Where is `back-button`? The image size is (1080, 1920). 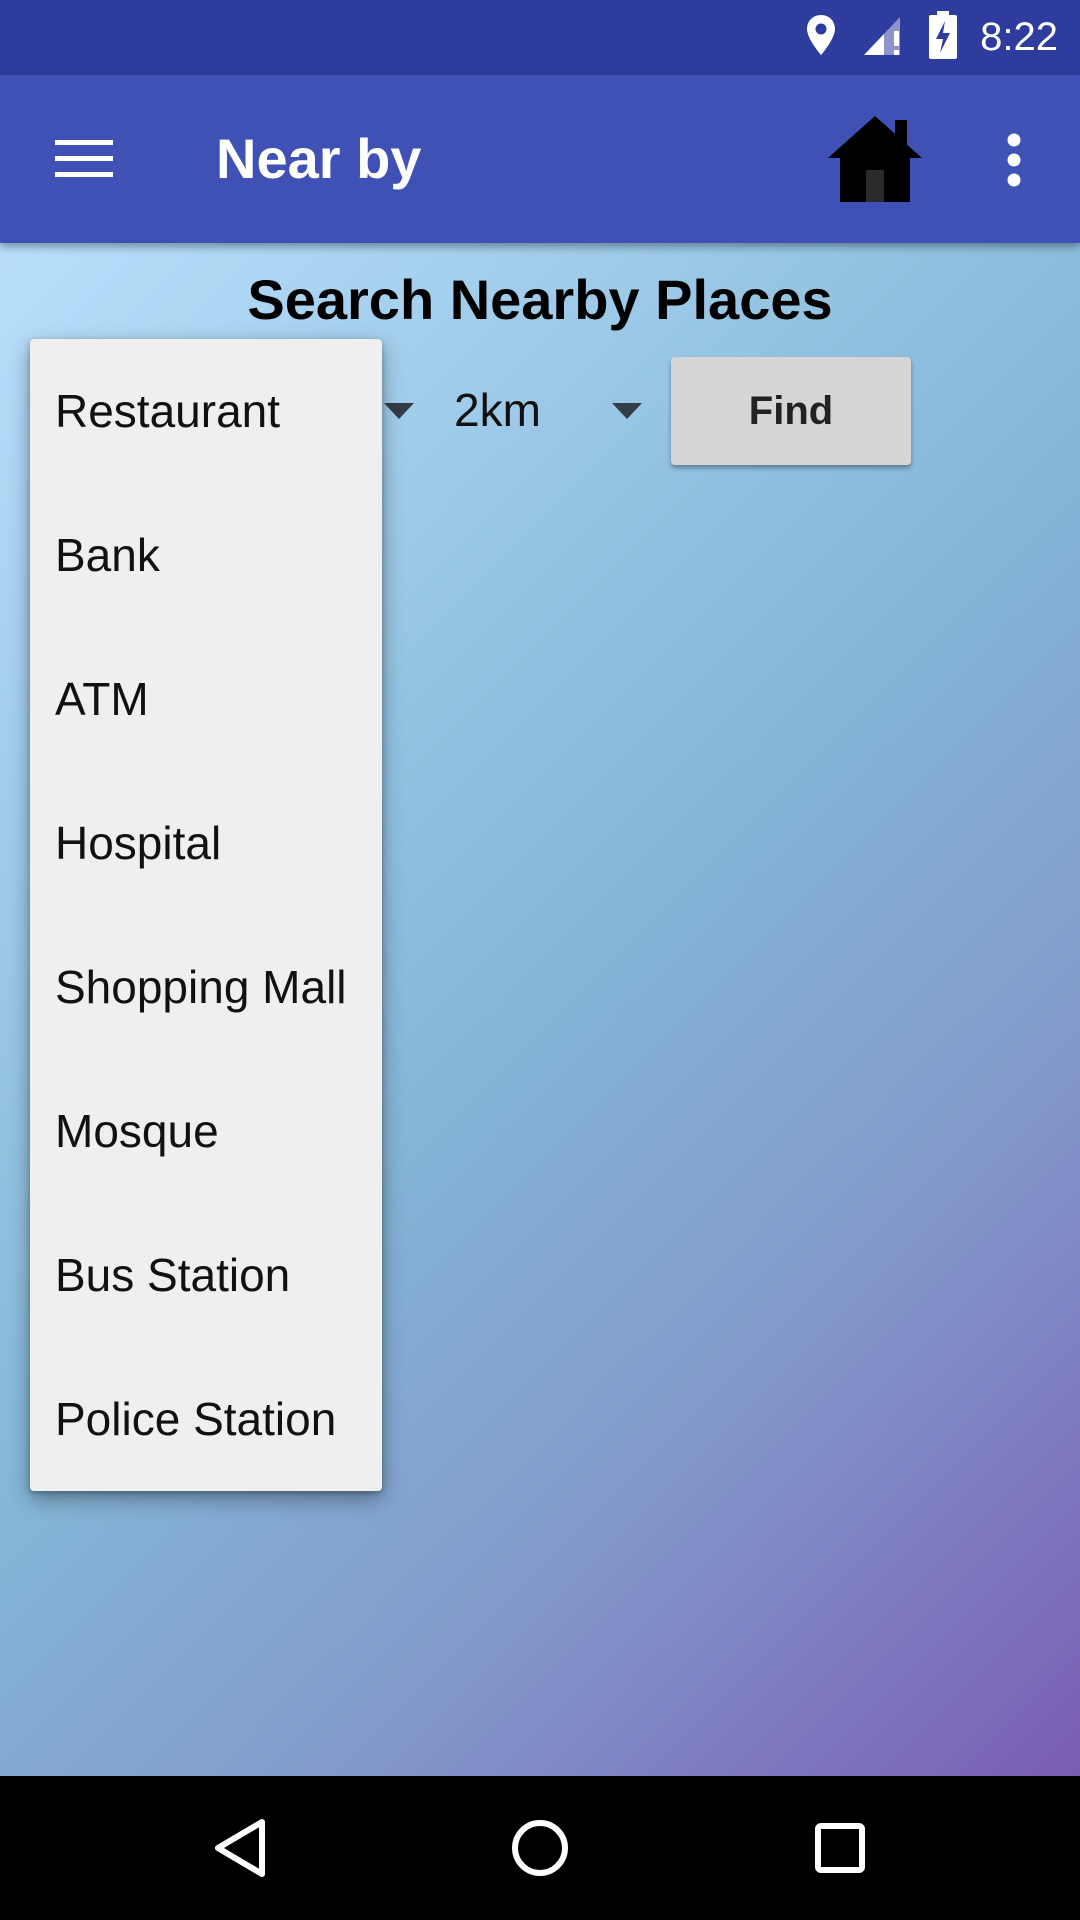
back-button is located at coordinates (240, 1848).